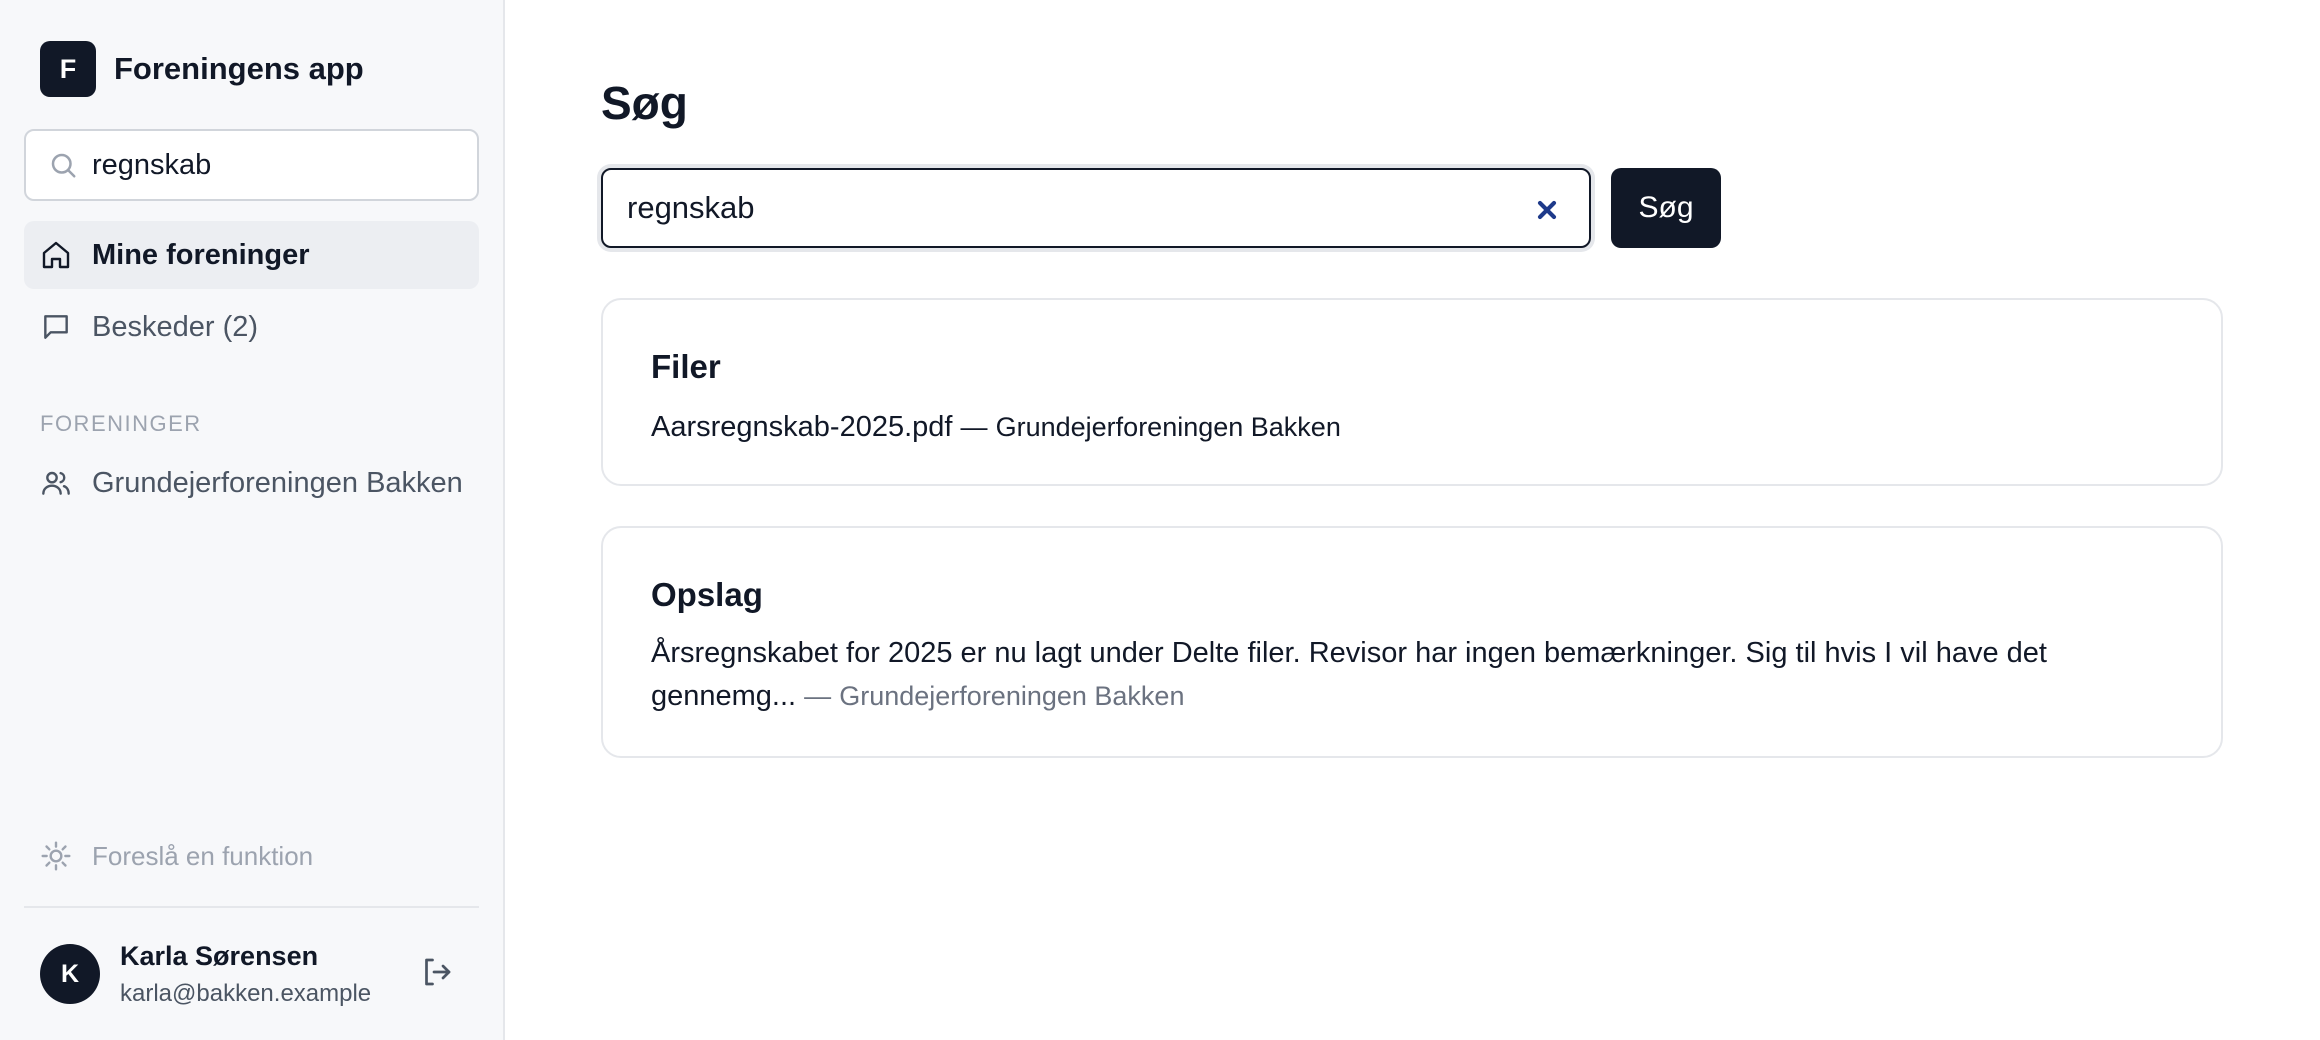 This screenshot has height=1040, width=2320. I want to click on lightbulb-icon, so click(56, 856).